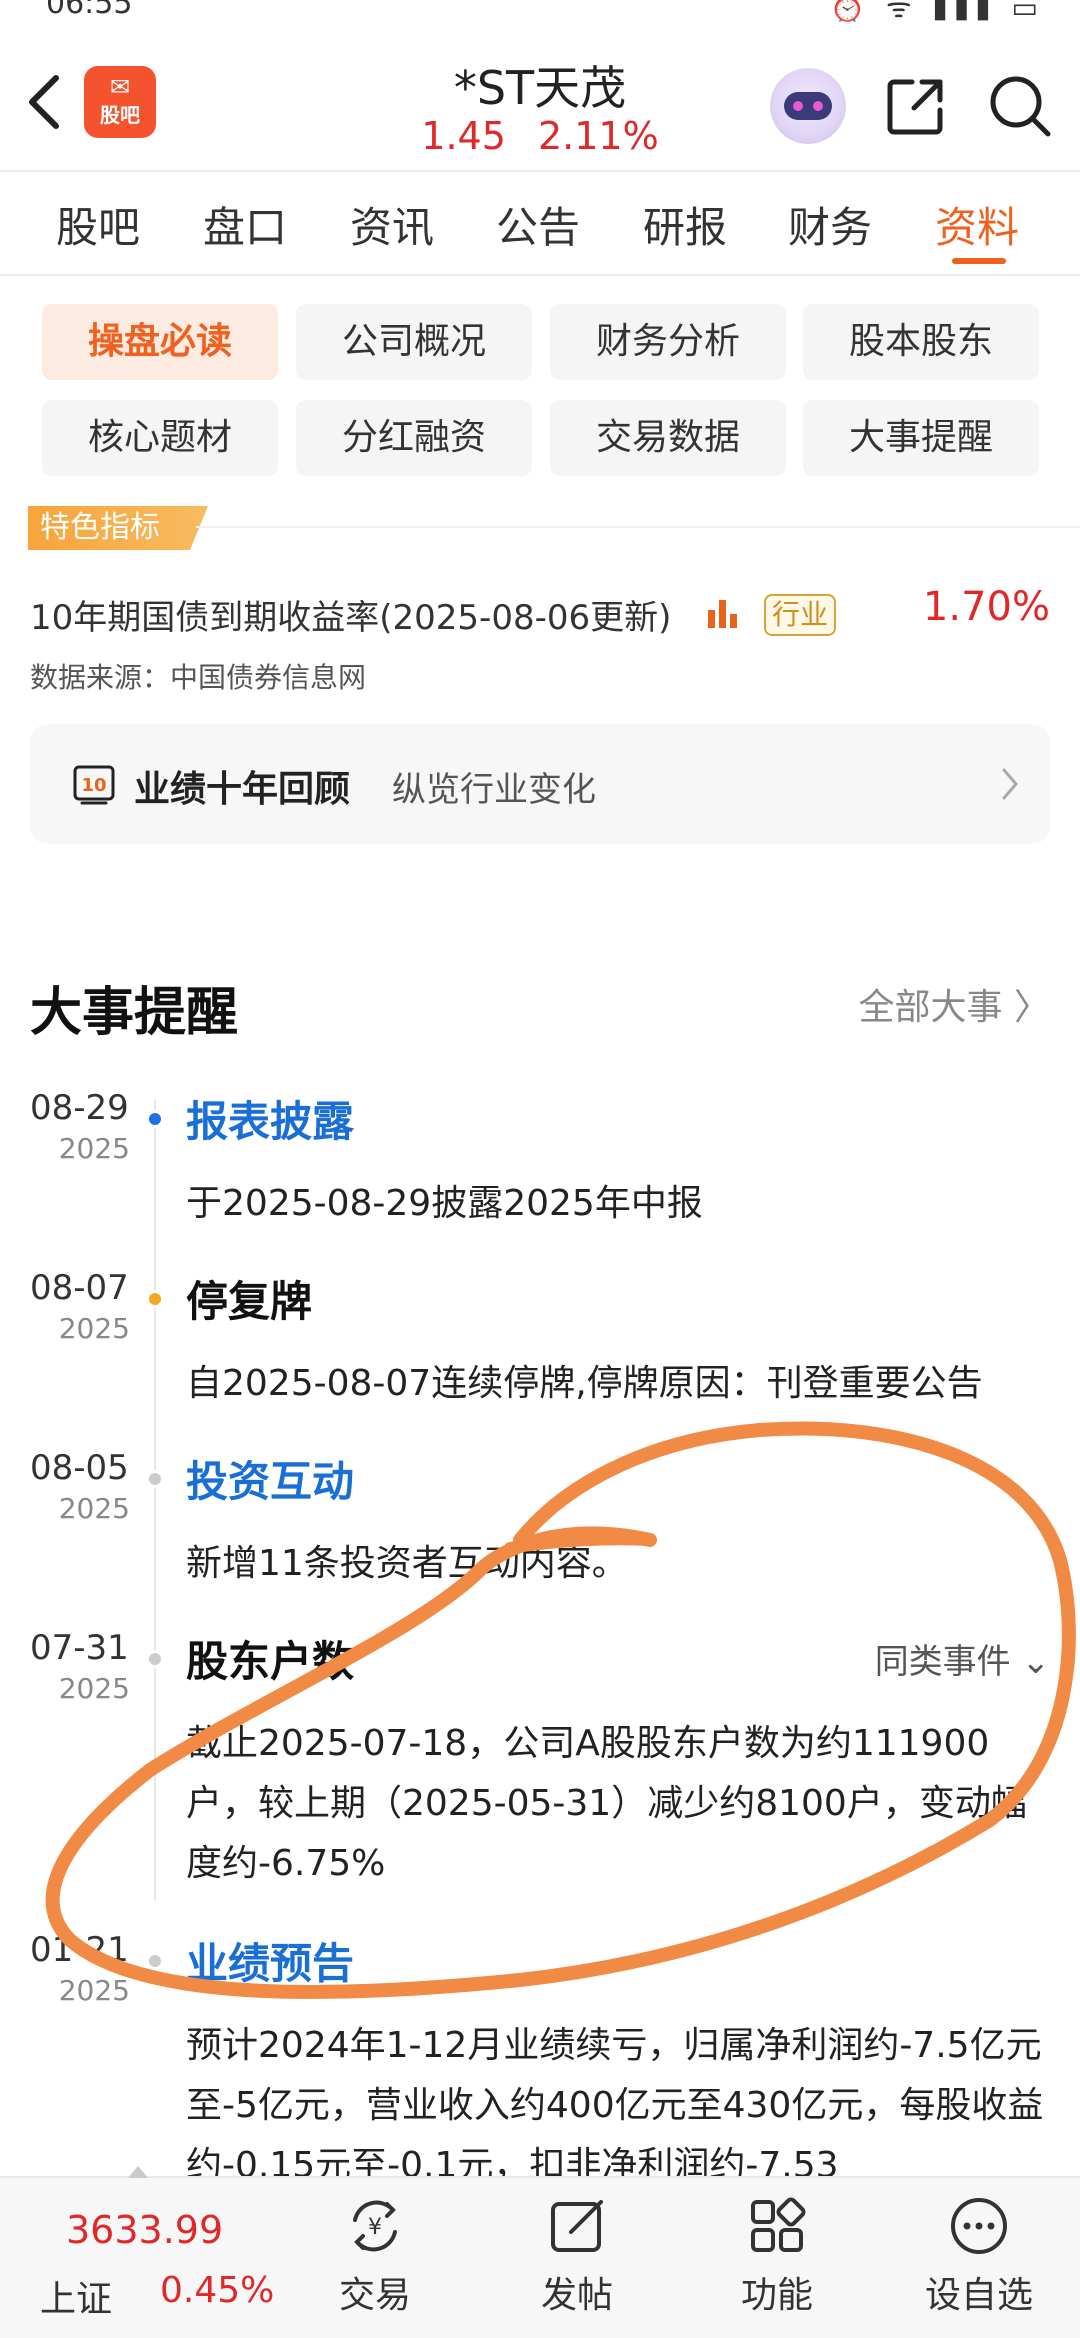 This screenshot has height=2338, width=1080. I want to click on event-date: 08-29, so click(79, 1108).